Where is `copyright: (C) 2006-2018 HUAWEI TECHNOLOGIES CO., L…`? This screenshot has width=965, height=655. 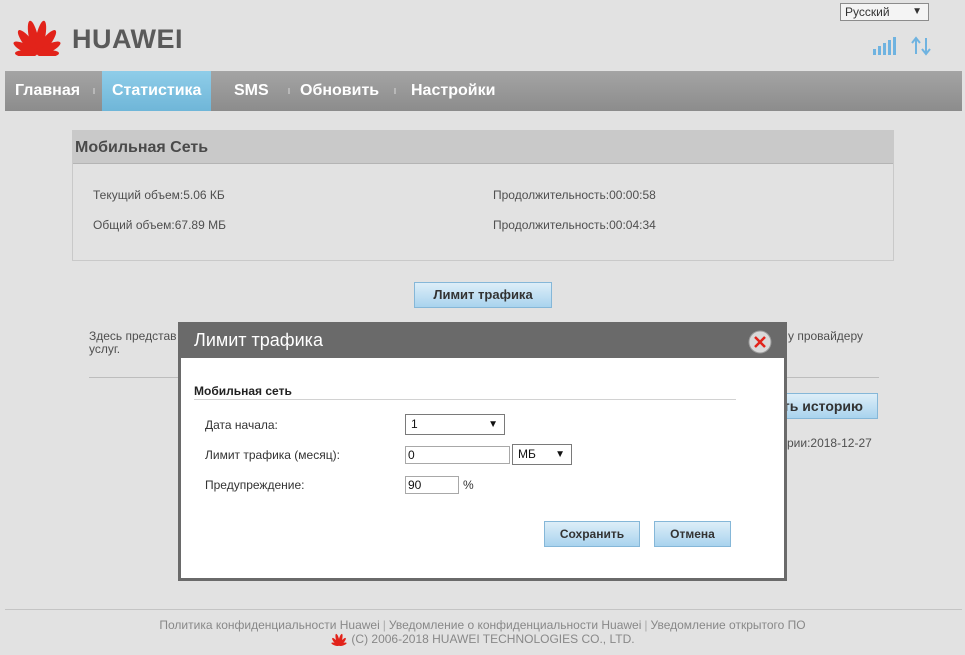 copyright: (C) 2006-2018 HUAWEI TECHNOLOGIES CO., L… is located at coordinates (482, 639).